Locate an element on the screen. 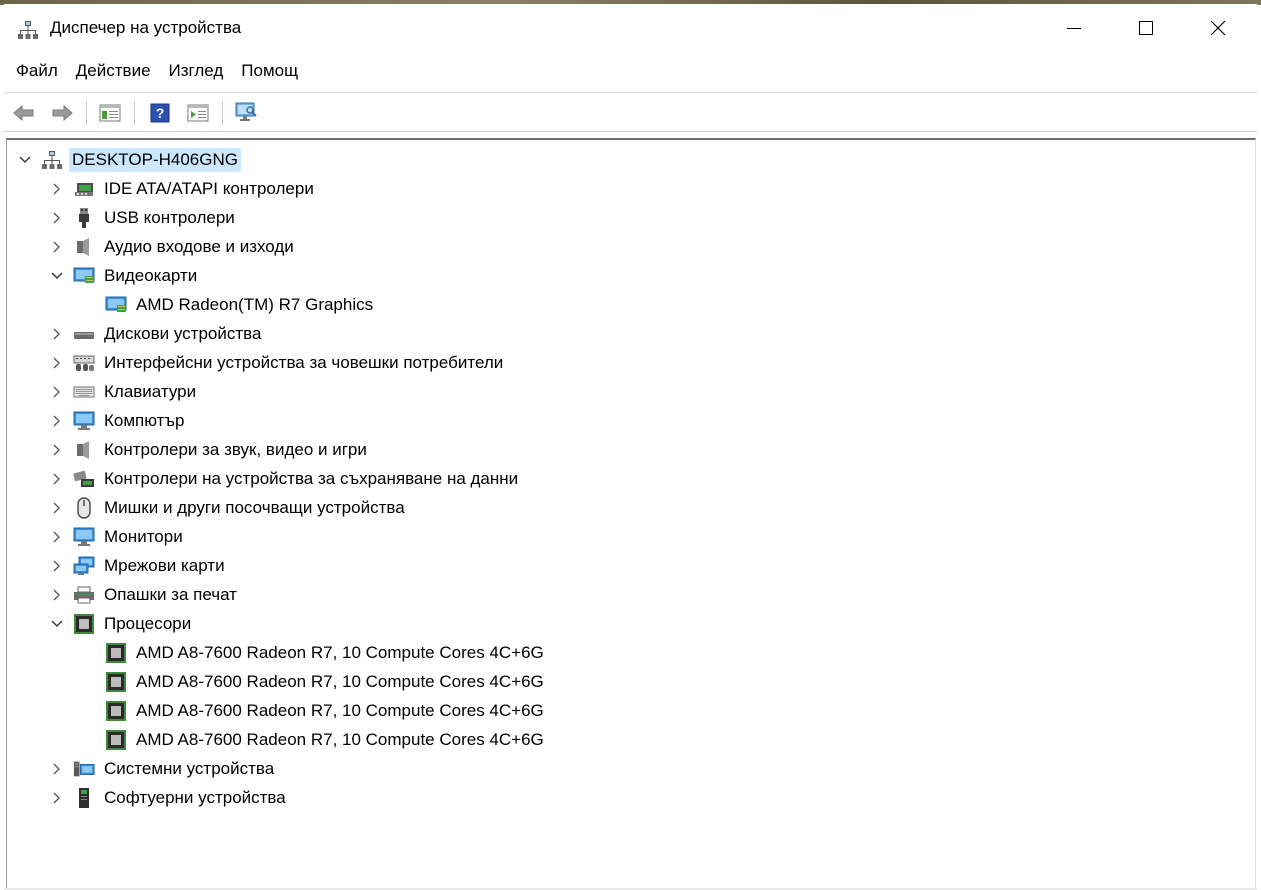 This screenshot has height=890, width=1261. menu-help: Помощ is located at coordinates (269, 71).